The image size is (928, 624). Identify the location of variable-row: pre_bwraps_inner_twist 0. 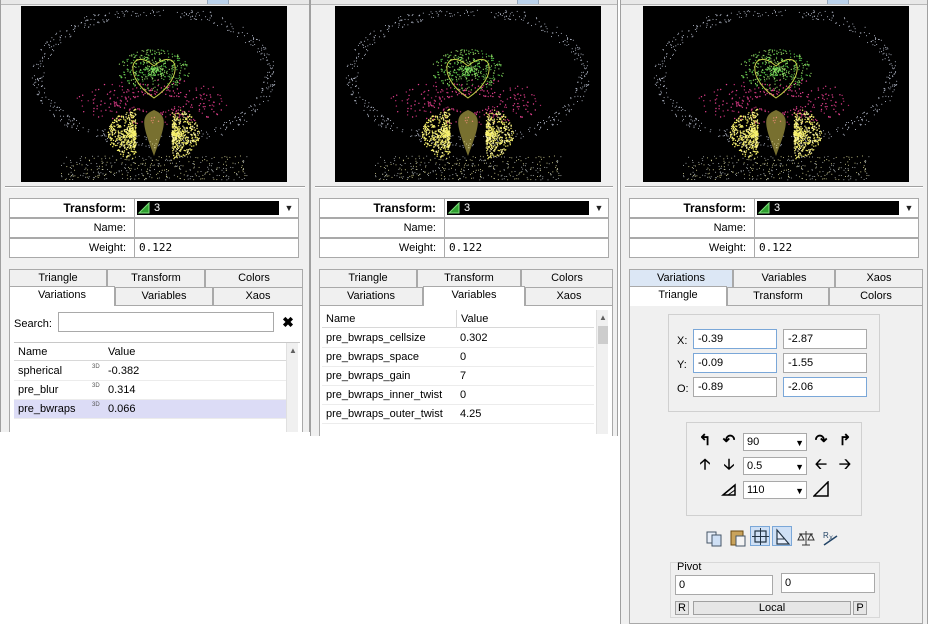
(458, 395).